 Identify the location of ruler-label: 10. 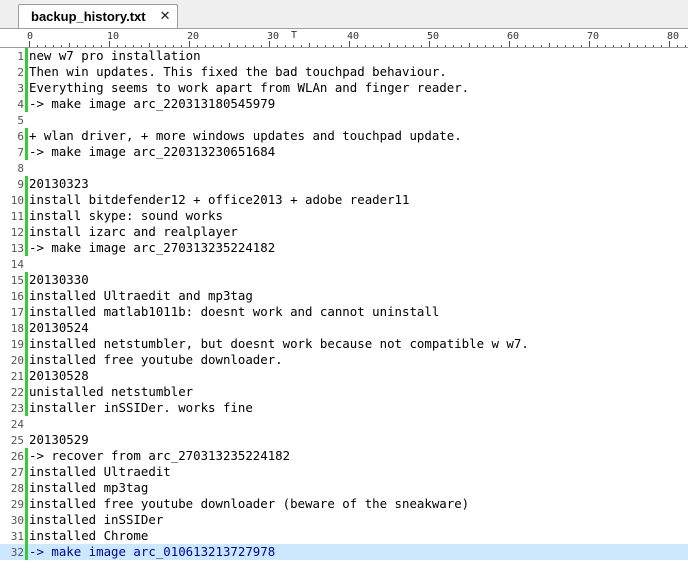
(113, 36).